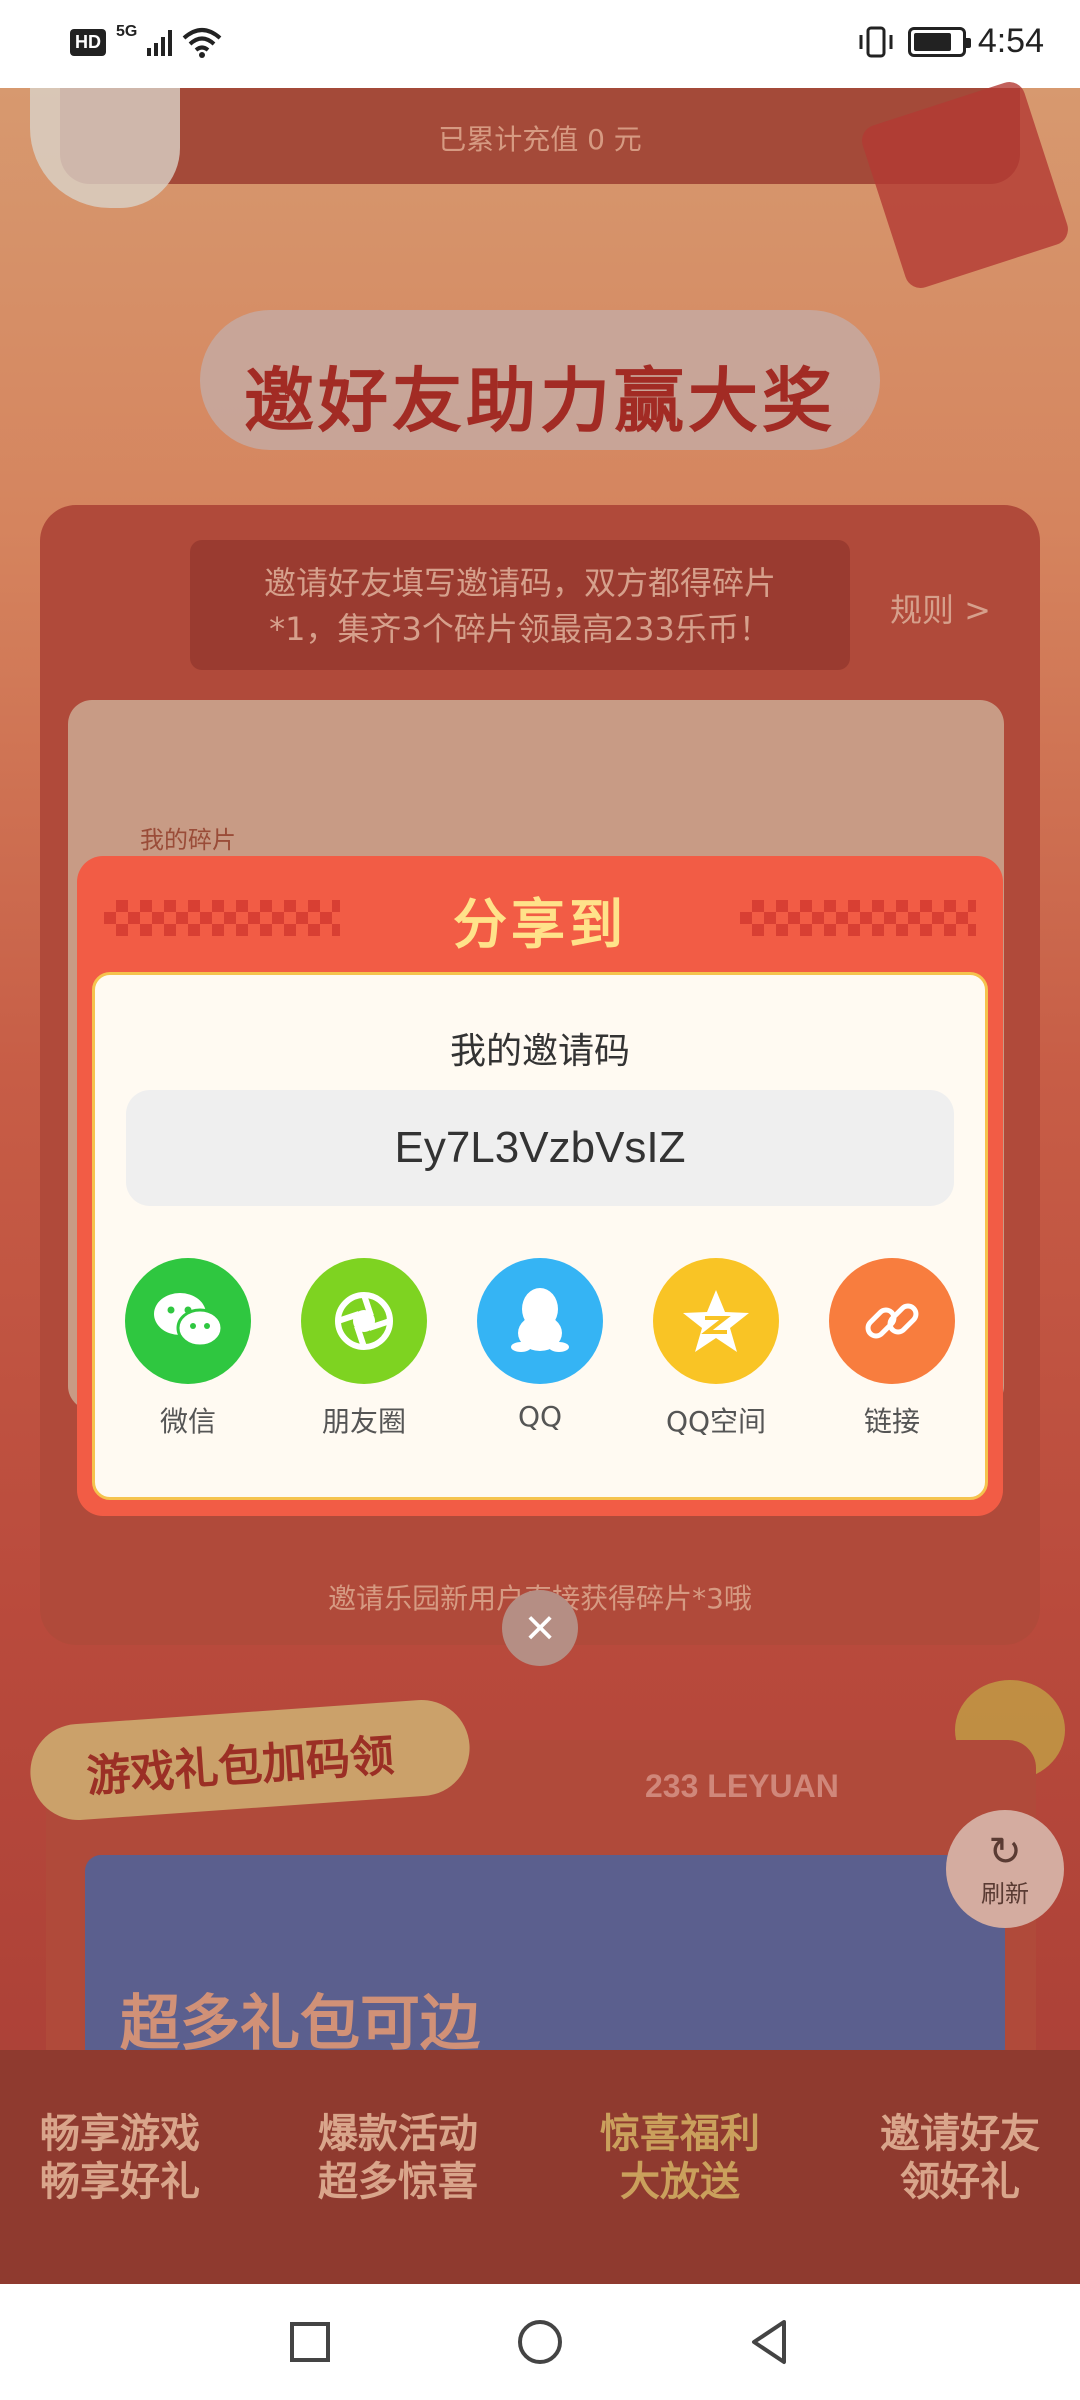  Describe the element at coordinates (363, 1421) in the screenshot. I see `share-label: 朋友圈` at that location.